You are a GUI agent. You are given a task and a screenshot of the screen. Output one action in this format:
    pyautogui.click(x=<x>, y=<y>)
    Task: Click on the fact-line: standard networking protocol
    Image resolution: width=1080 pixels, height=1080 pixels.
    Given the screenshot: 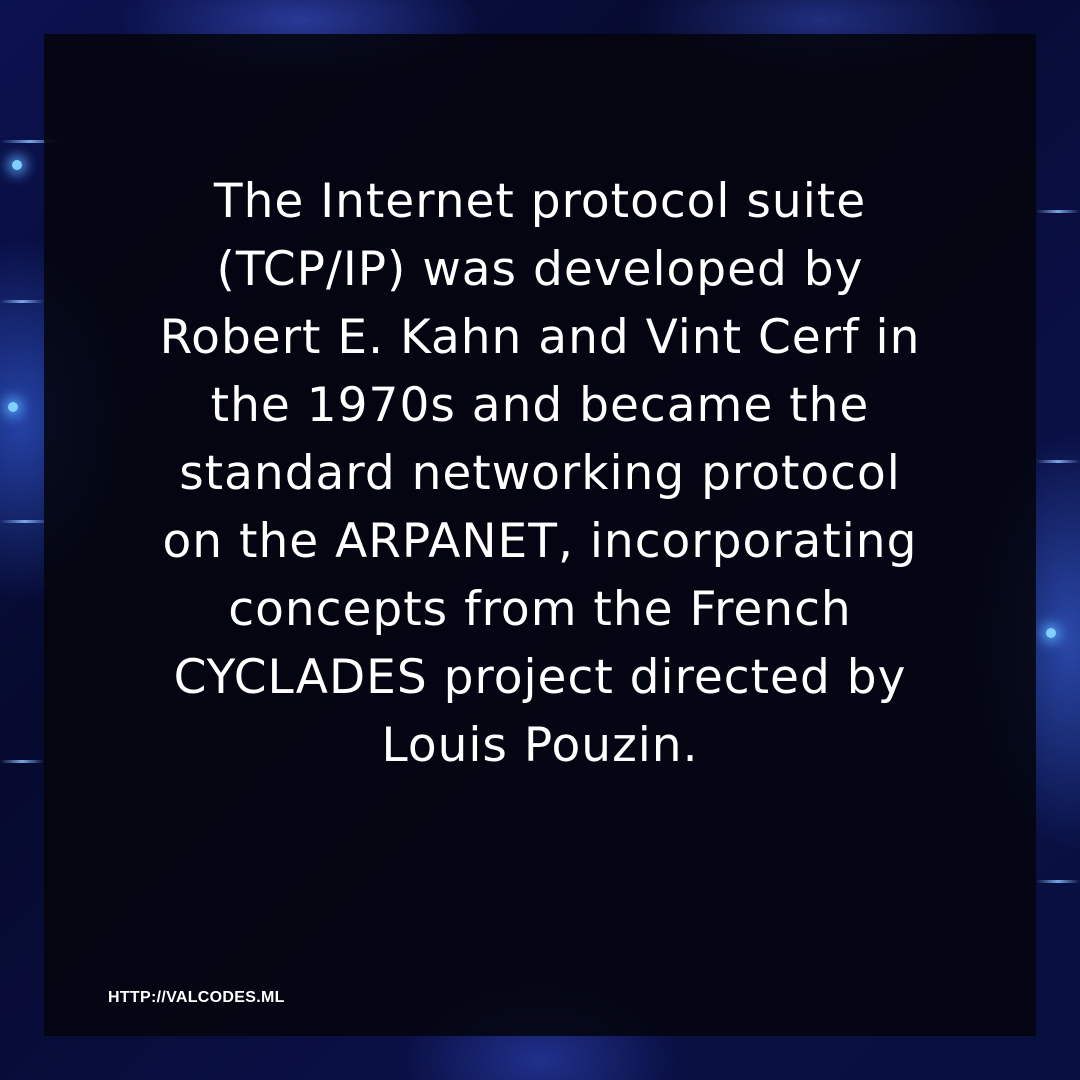 What is the action you would take?
    pyautogui.click(x=540, y=473)
    